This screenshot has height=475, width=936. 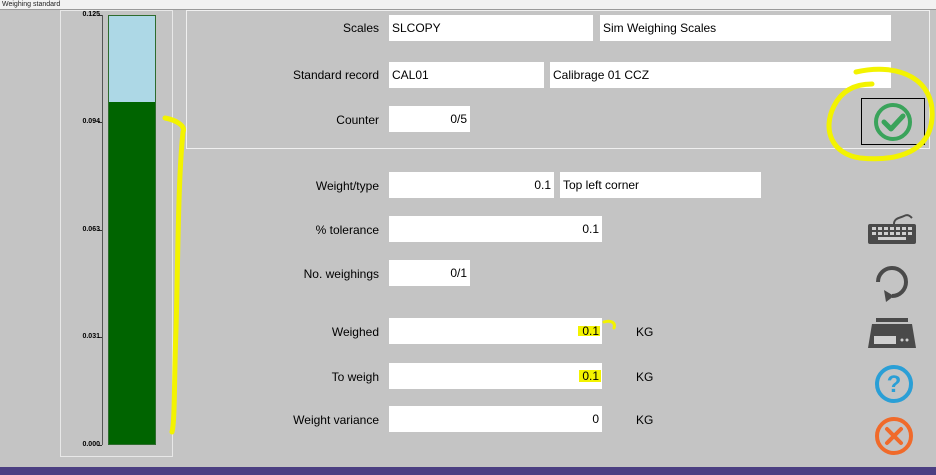 I want to click on check-icon, so click(x=893, y=122).